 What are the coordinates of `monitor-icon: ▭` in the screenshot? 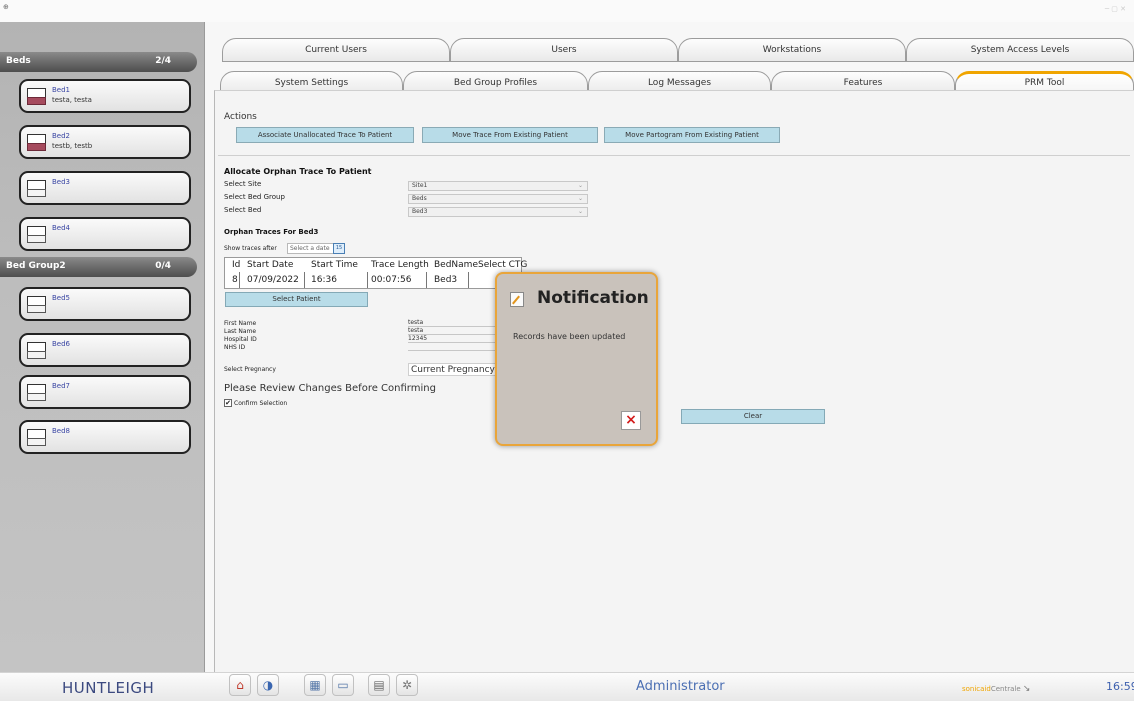 It's located at (343, 685).